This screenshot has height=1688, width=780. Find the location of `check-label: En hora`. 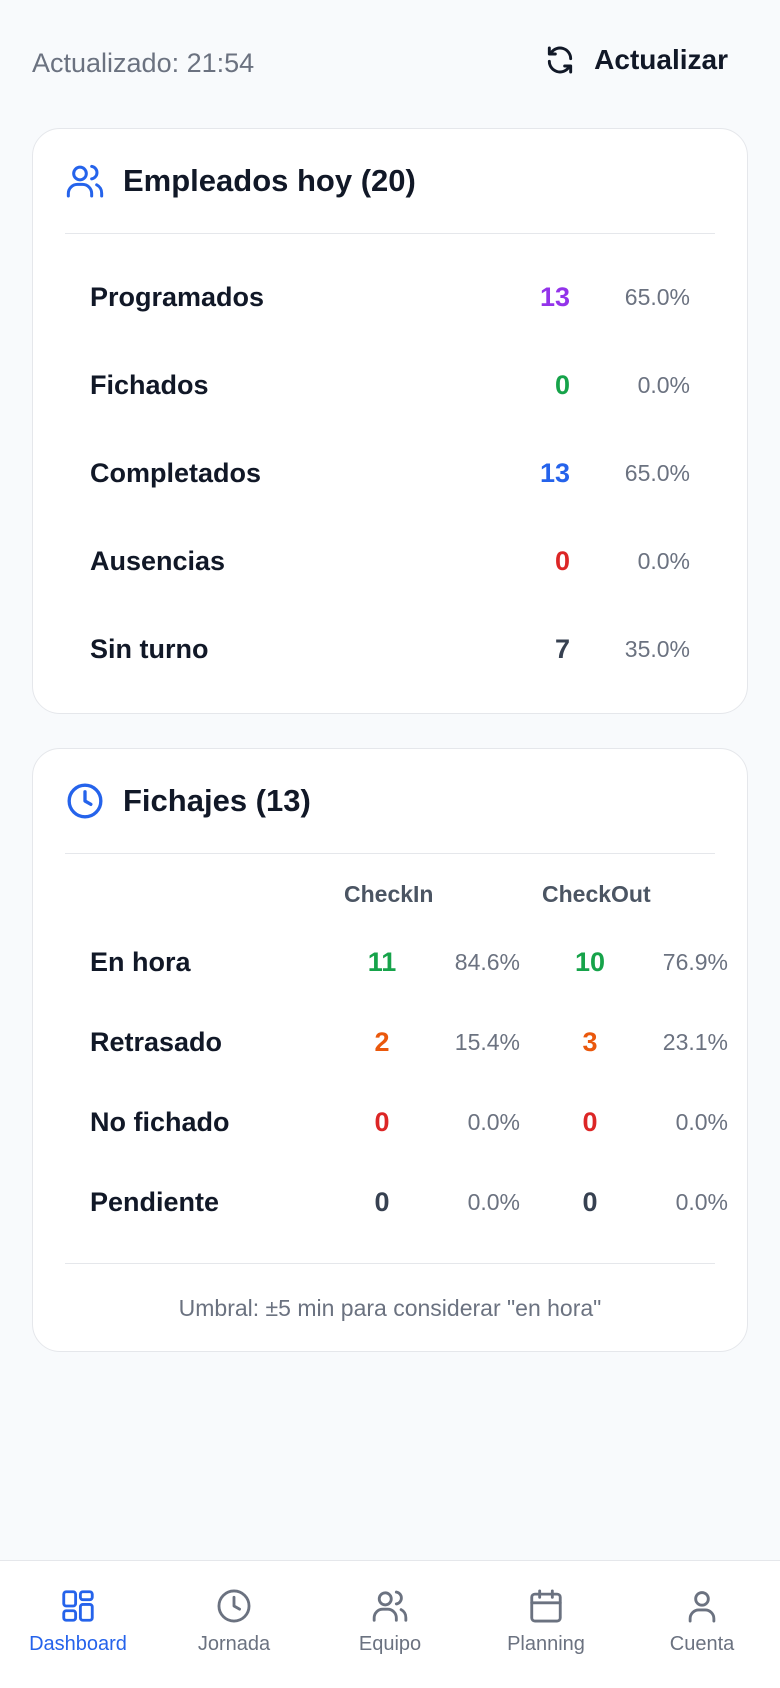

check-label: En hora is located at coordinates (140, 962).